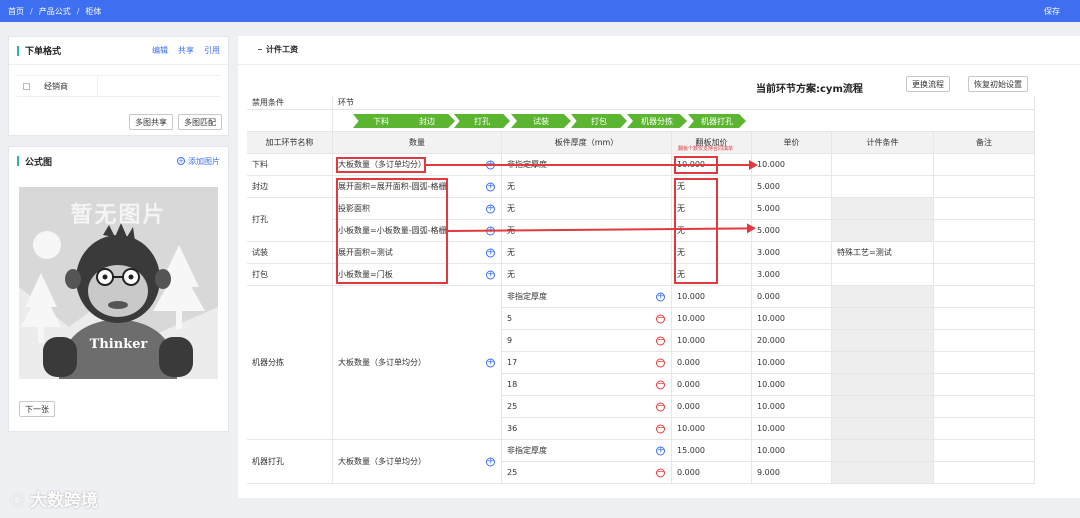 This screenshot has width=1080, height=518. Describe the element at coordinates (883, 451) in the screenshot. I see `drilling-condition` at that location.